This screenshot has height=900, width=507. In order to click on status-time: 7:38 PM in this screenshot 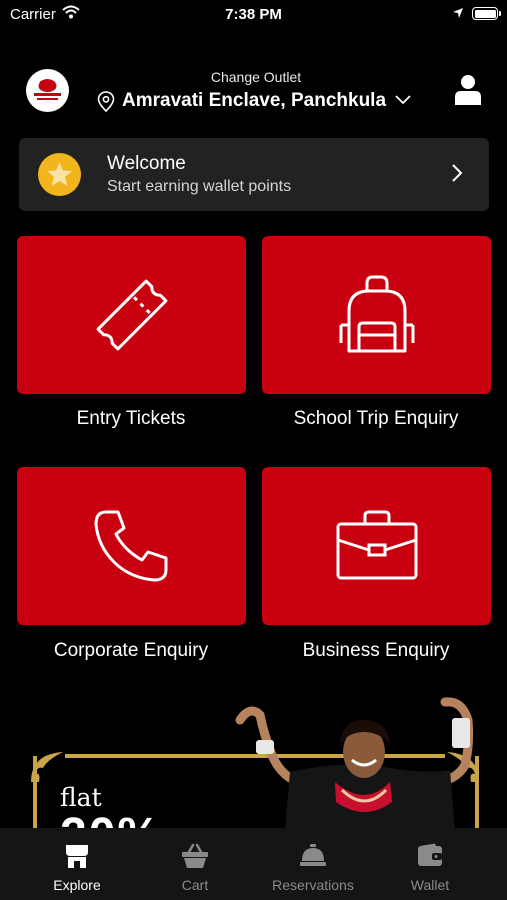, I will do `click(253, 14)`.